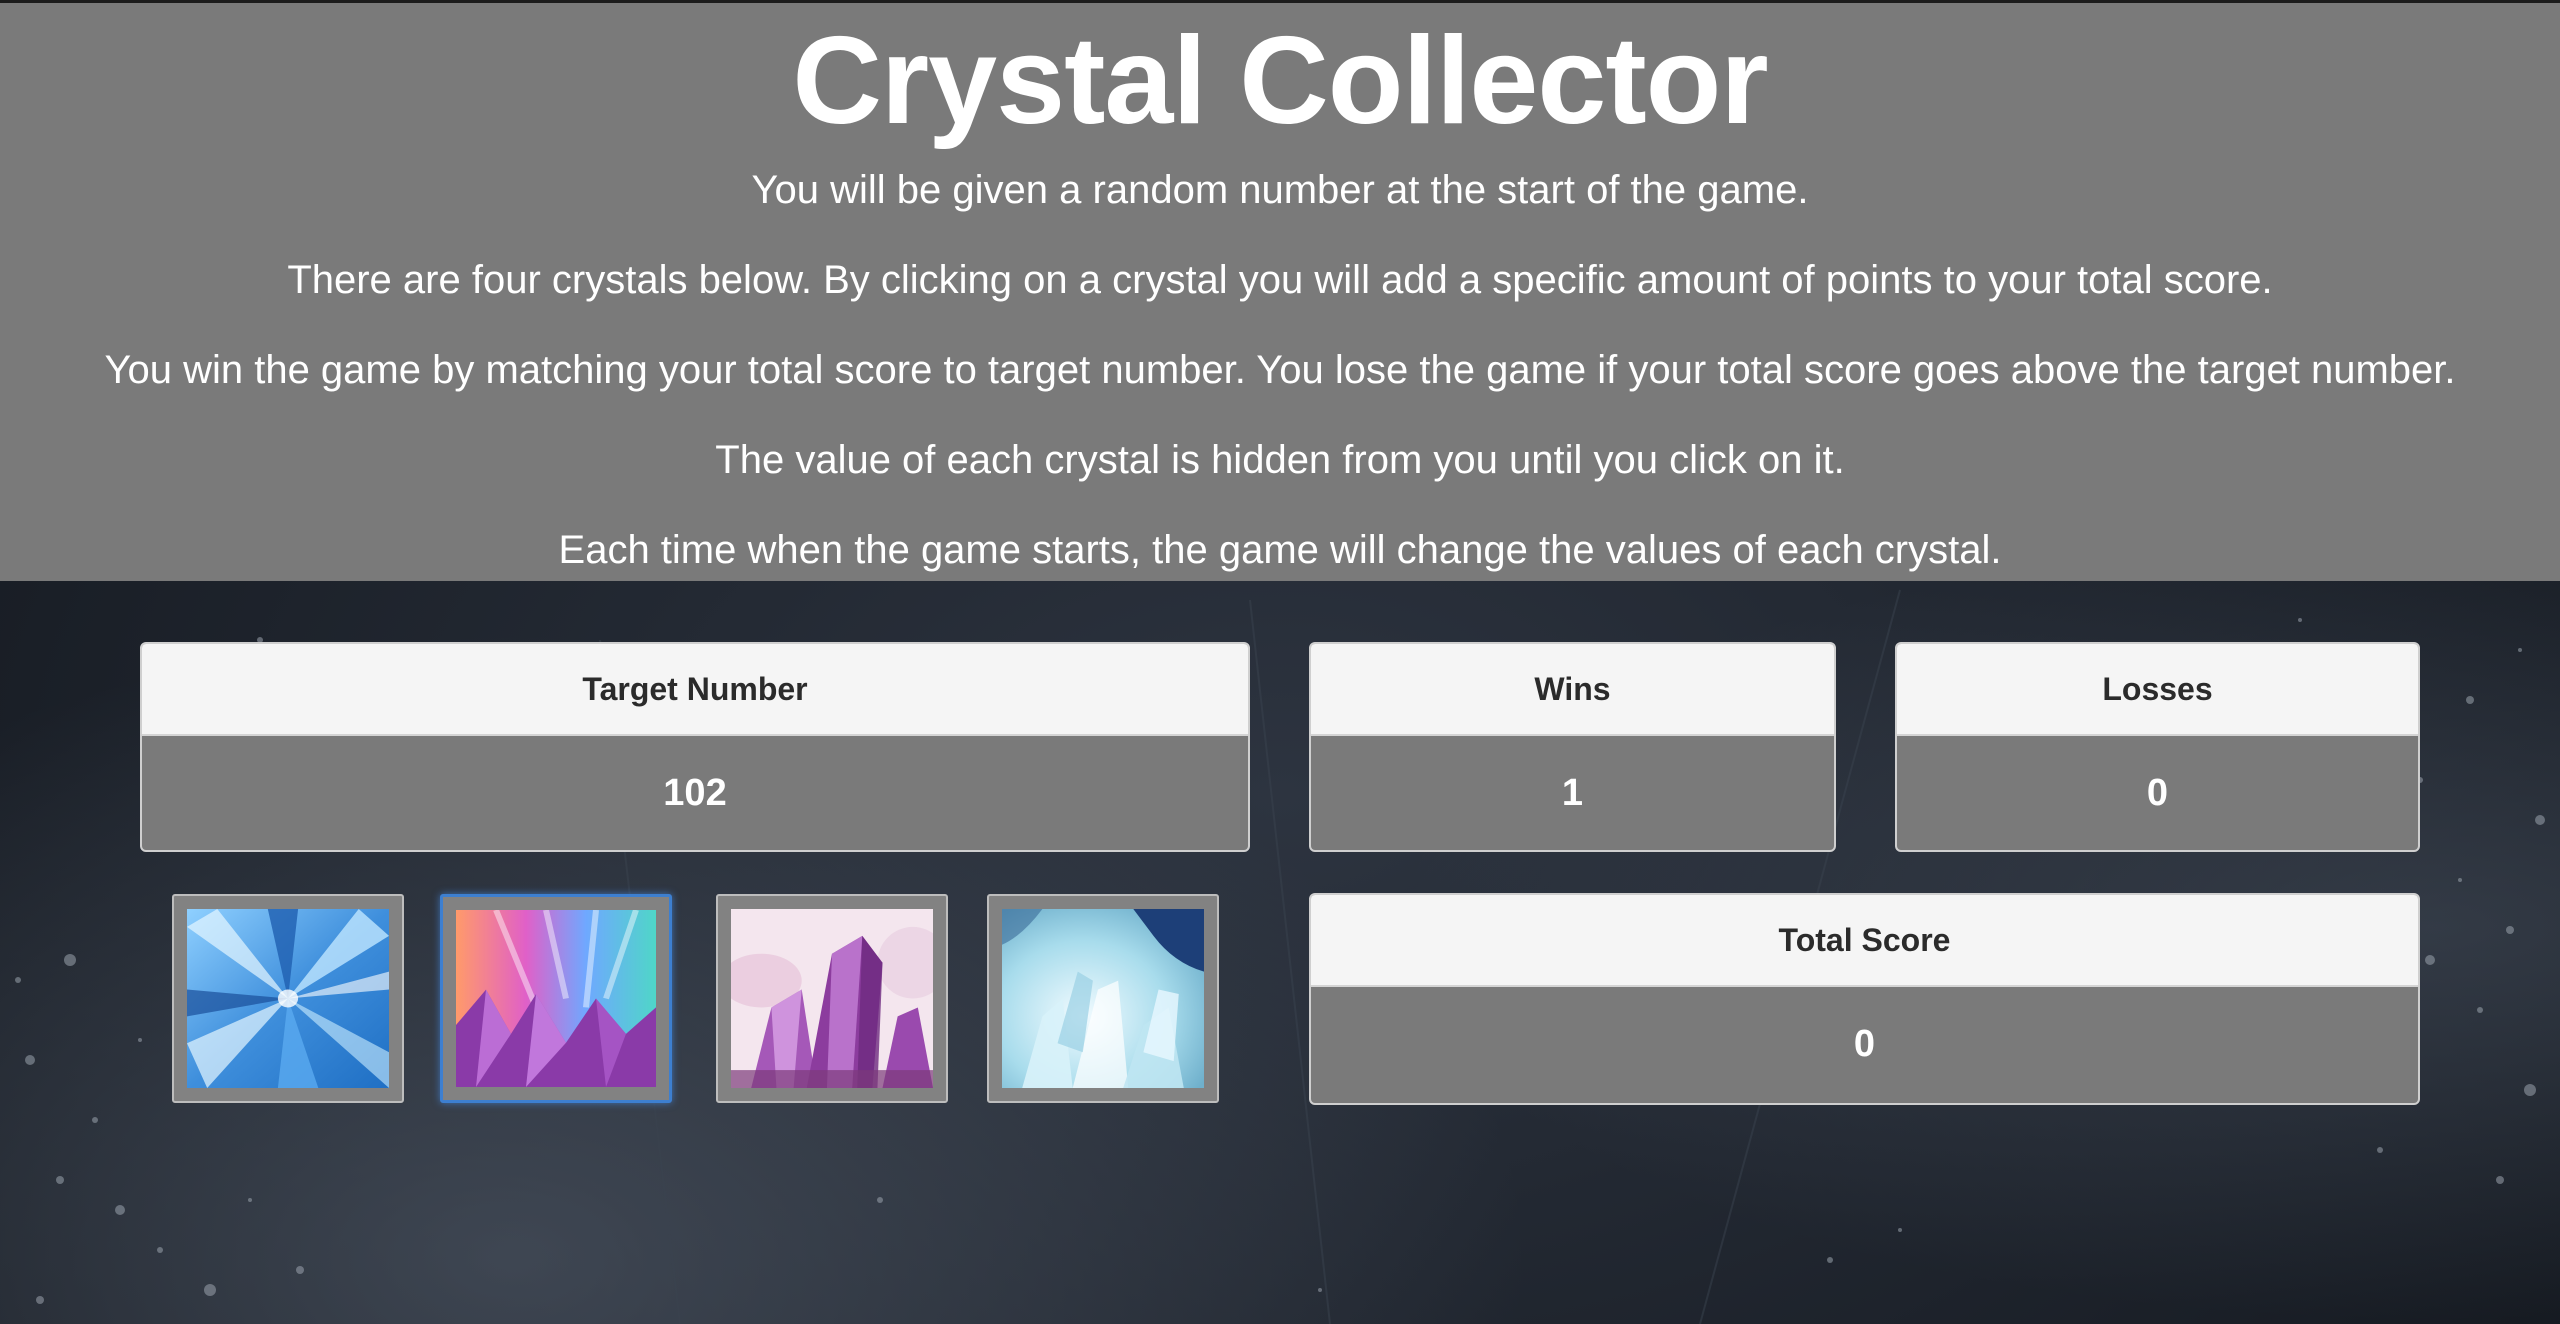  What do you see at coordinates (1864, 999) in the screenshot?
I see `total-score-panel: Total Score 0` at bounding box center [1864, 999].